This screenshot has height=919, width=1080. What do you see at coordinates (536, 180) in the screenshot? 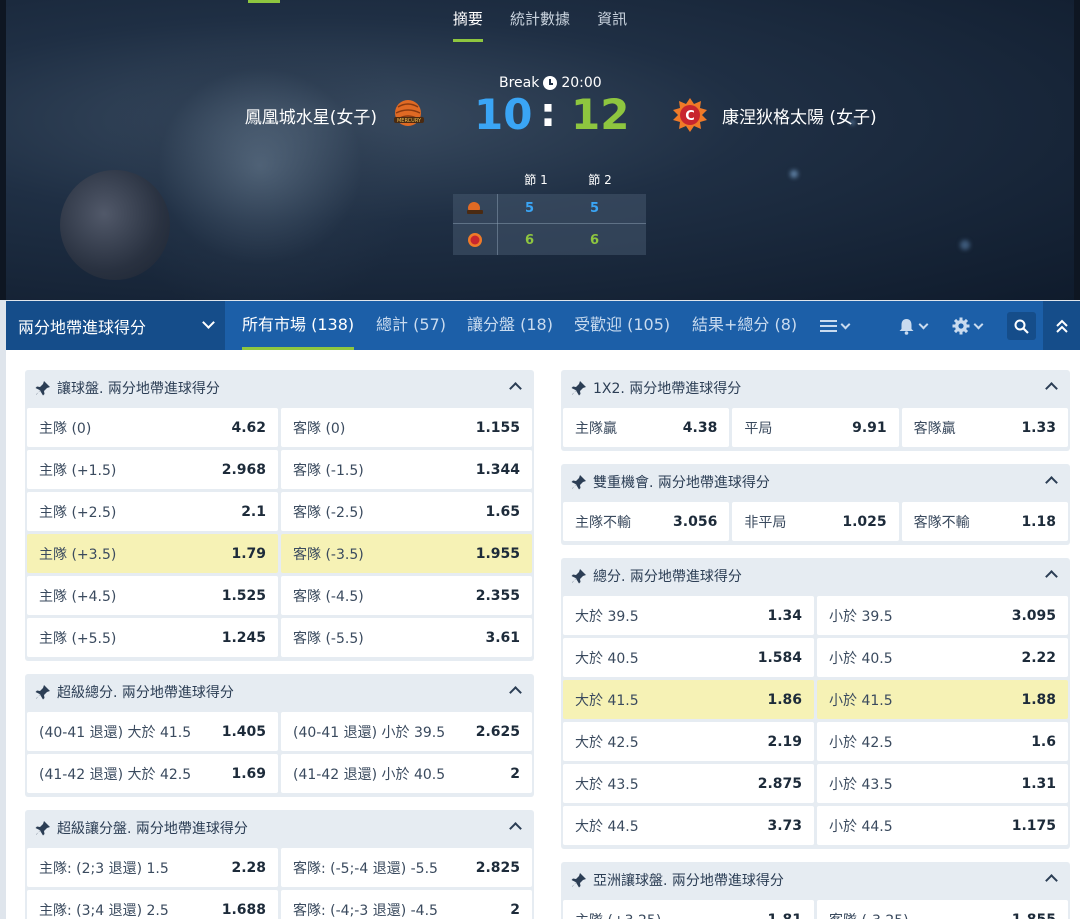
I see `quarter-1-header: 節 1` at bounding box center [536, 180].